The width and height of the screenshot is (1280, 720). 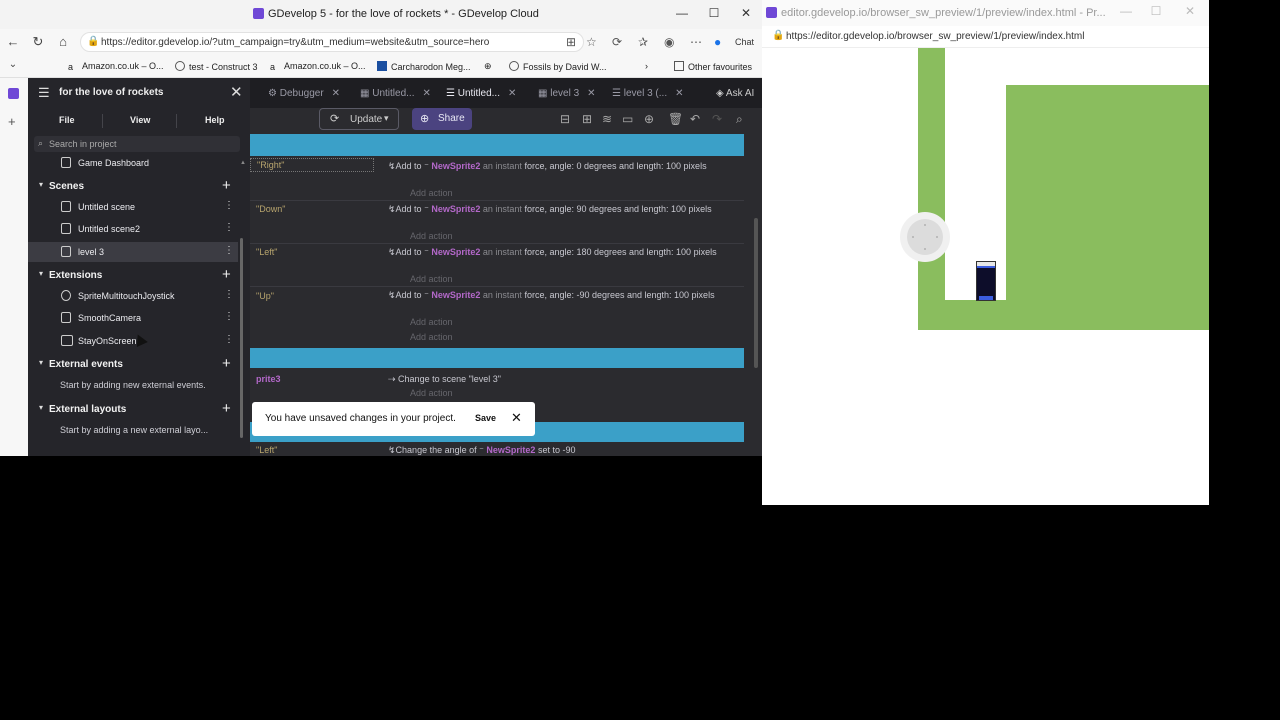 What do you see at coordinates (565, 119) in the screenshot?
I see `add-event-icon: ⊟` at bounding box center [565, 119].